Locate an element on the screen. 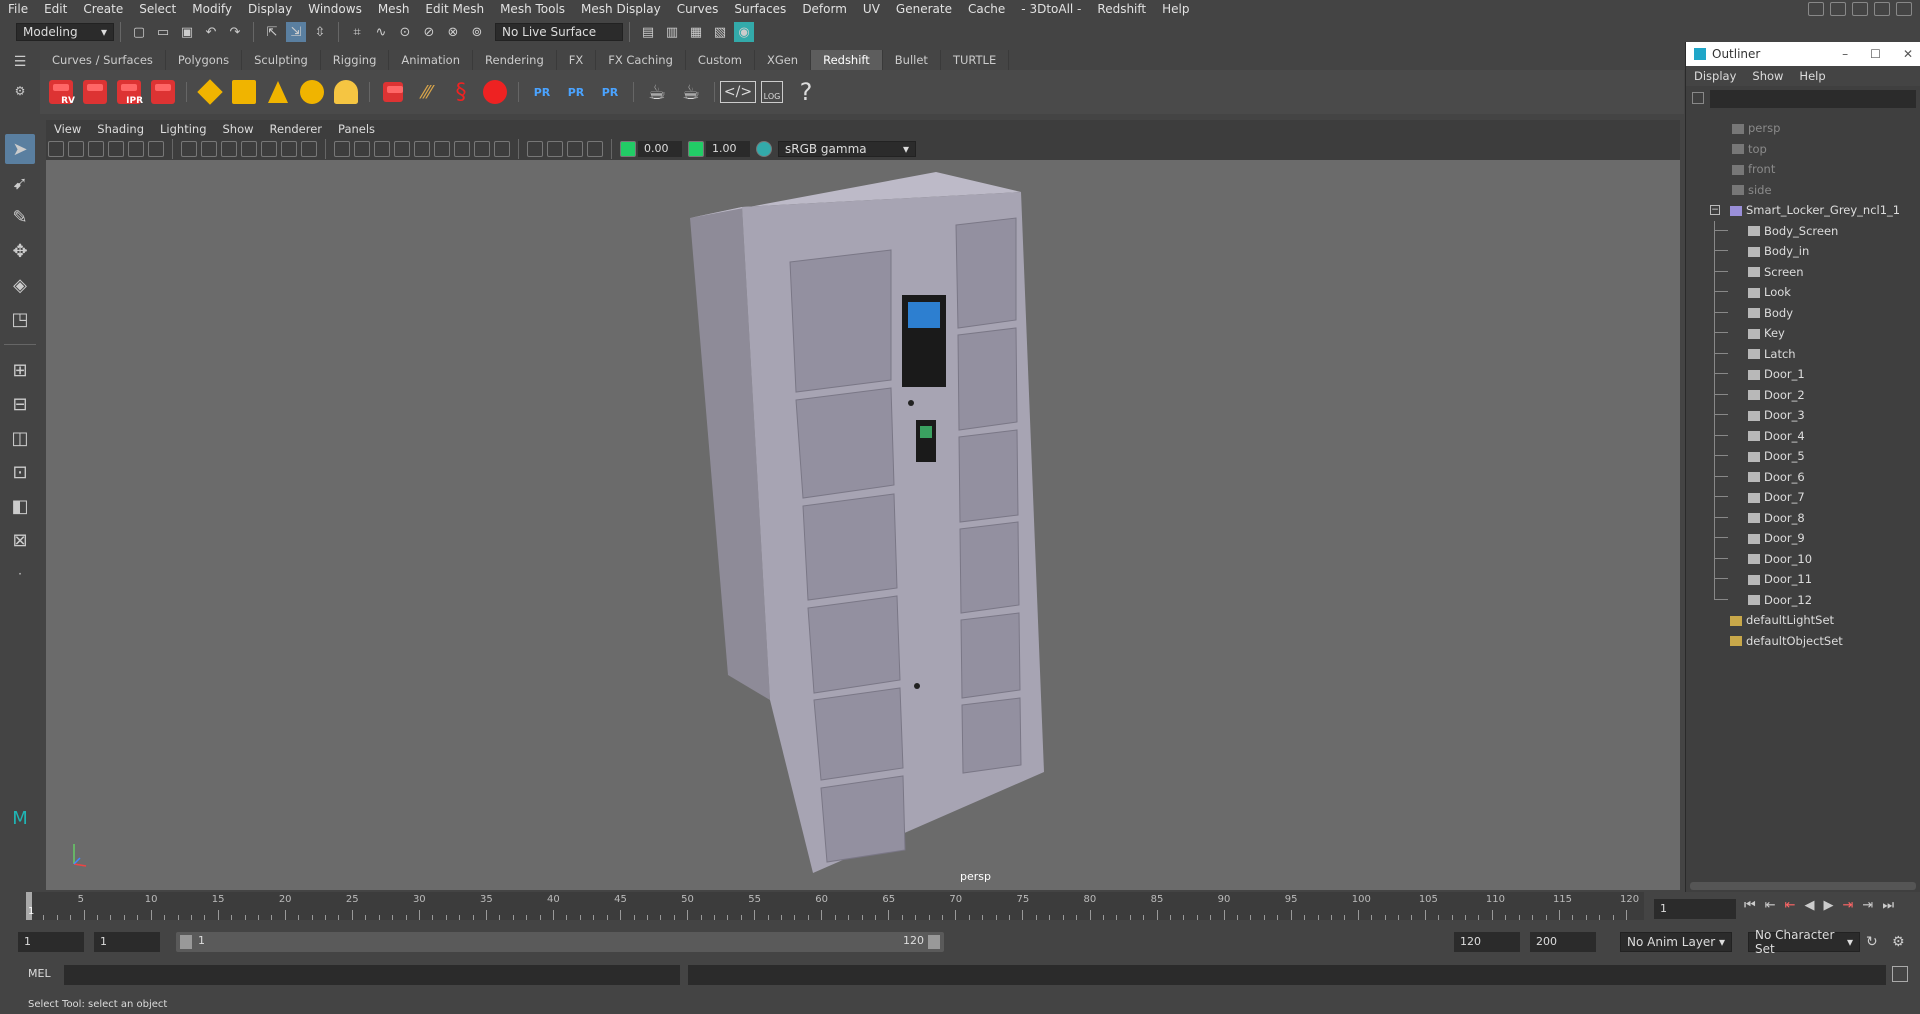 The image size is (1920, 1014). minimize-icon: – is located at coordinates (1845, 54).